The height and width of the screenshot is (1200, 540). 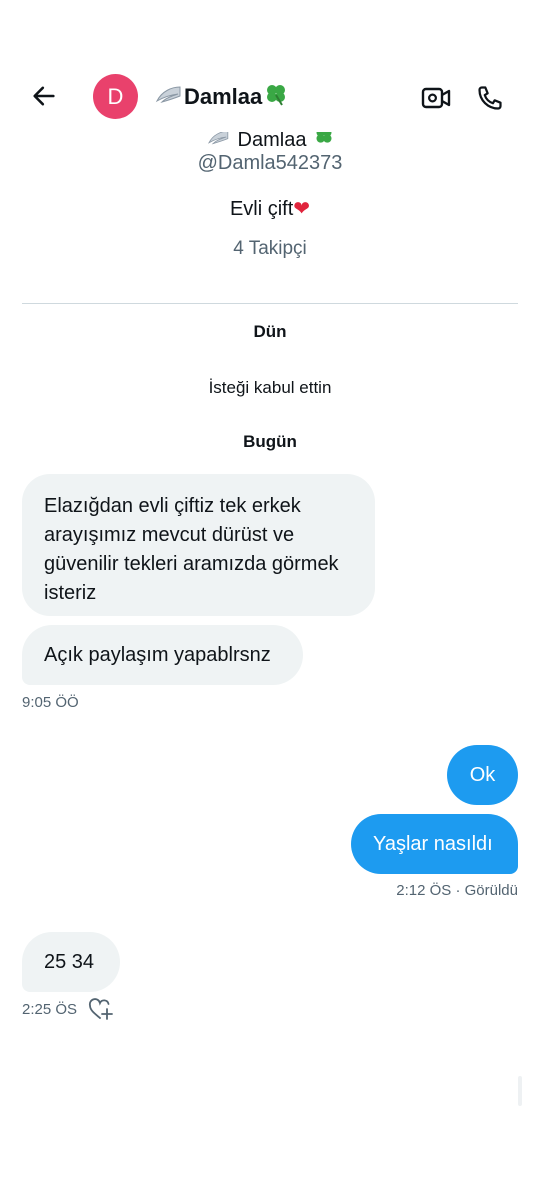 What do you see at coordinates (270, 163) in the screenshot?
I see `profile-handle: @Damla542373` at bounding box center [270, 163].